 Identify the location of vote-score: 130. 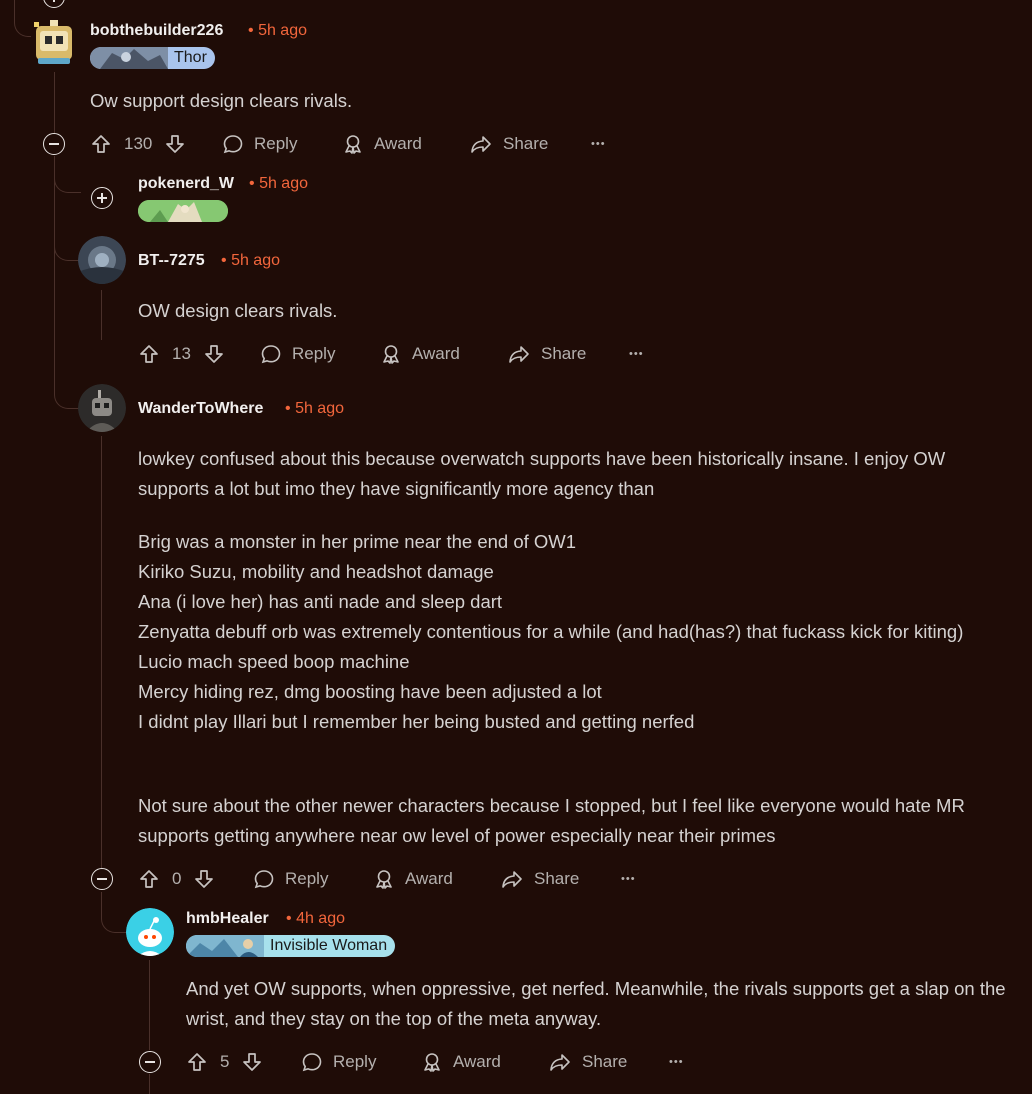
(138, 143).